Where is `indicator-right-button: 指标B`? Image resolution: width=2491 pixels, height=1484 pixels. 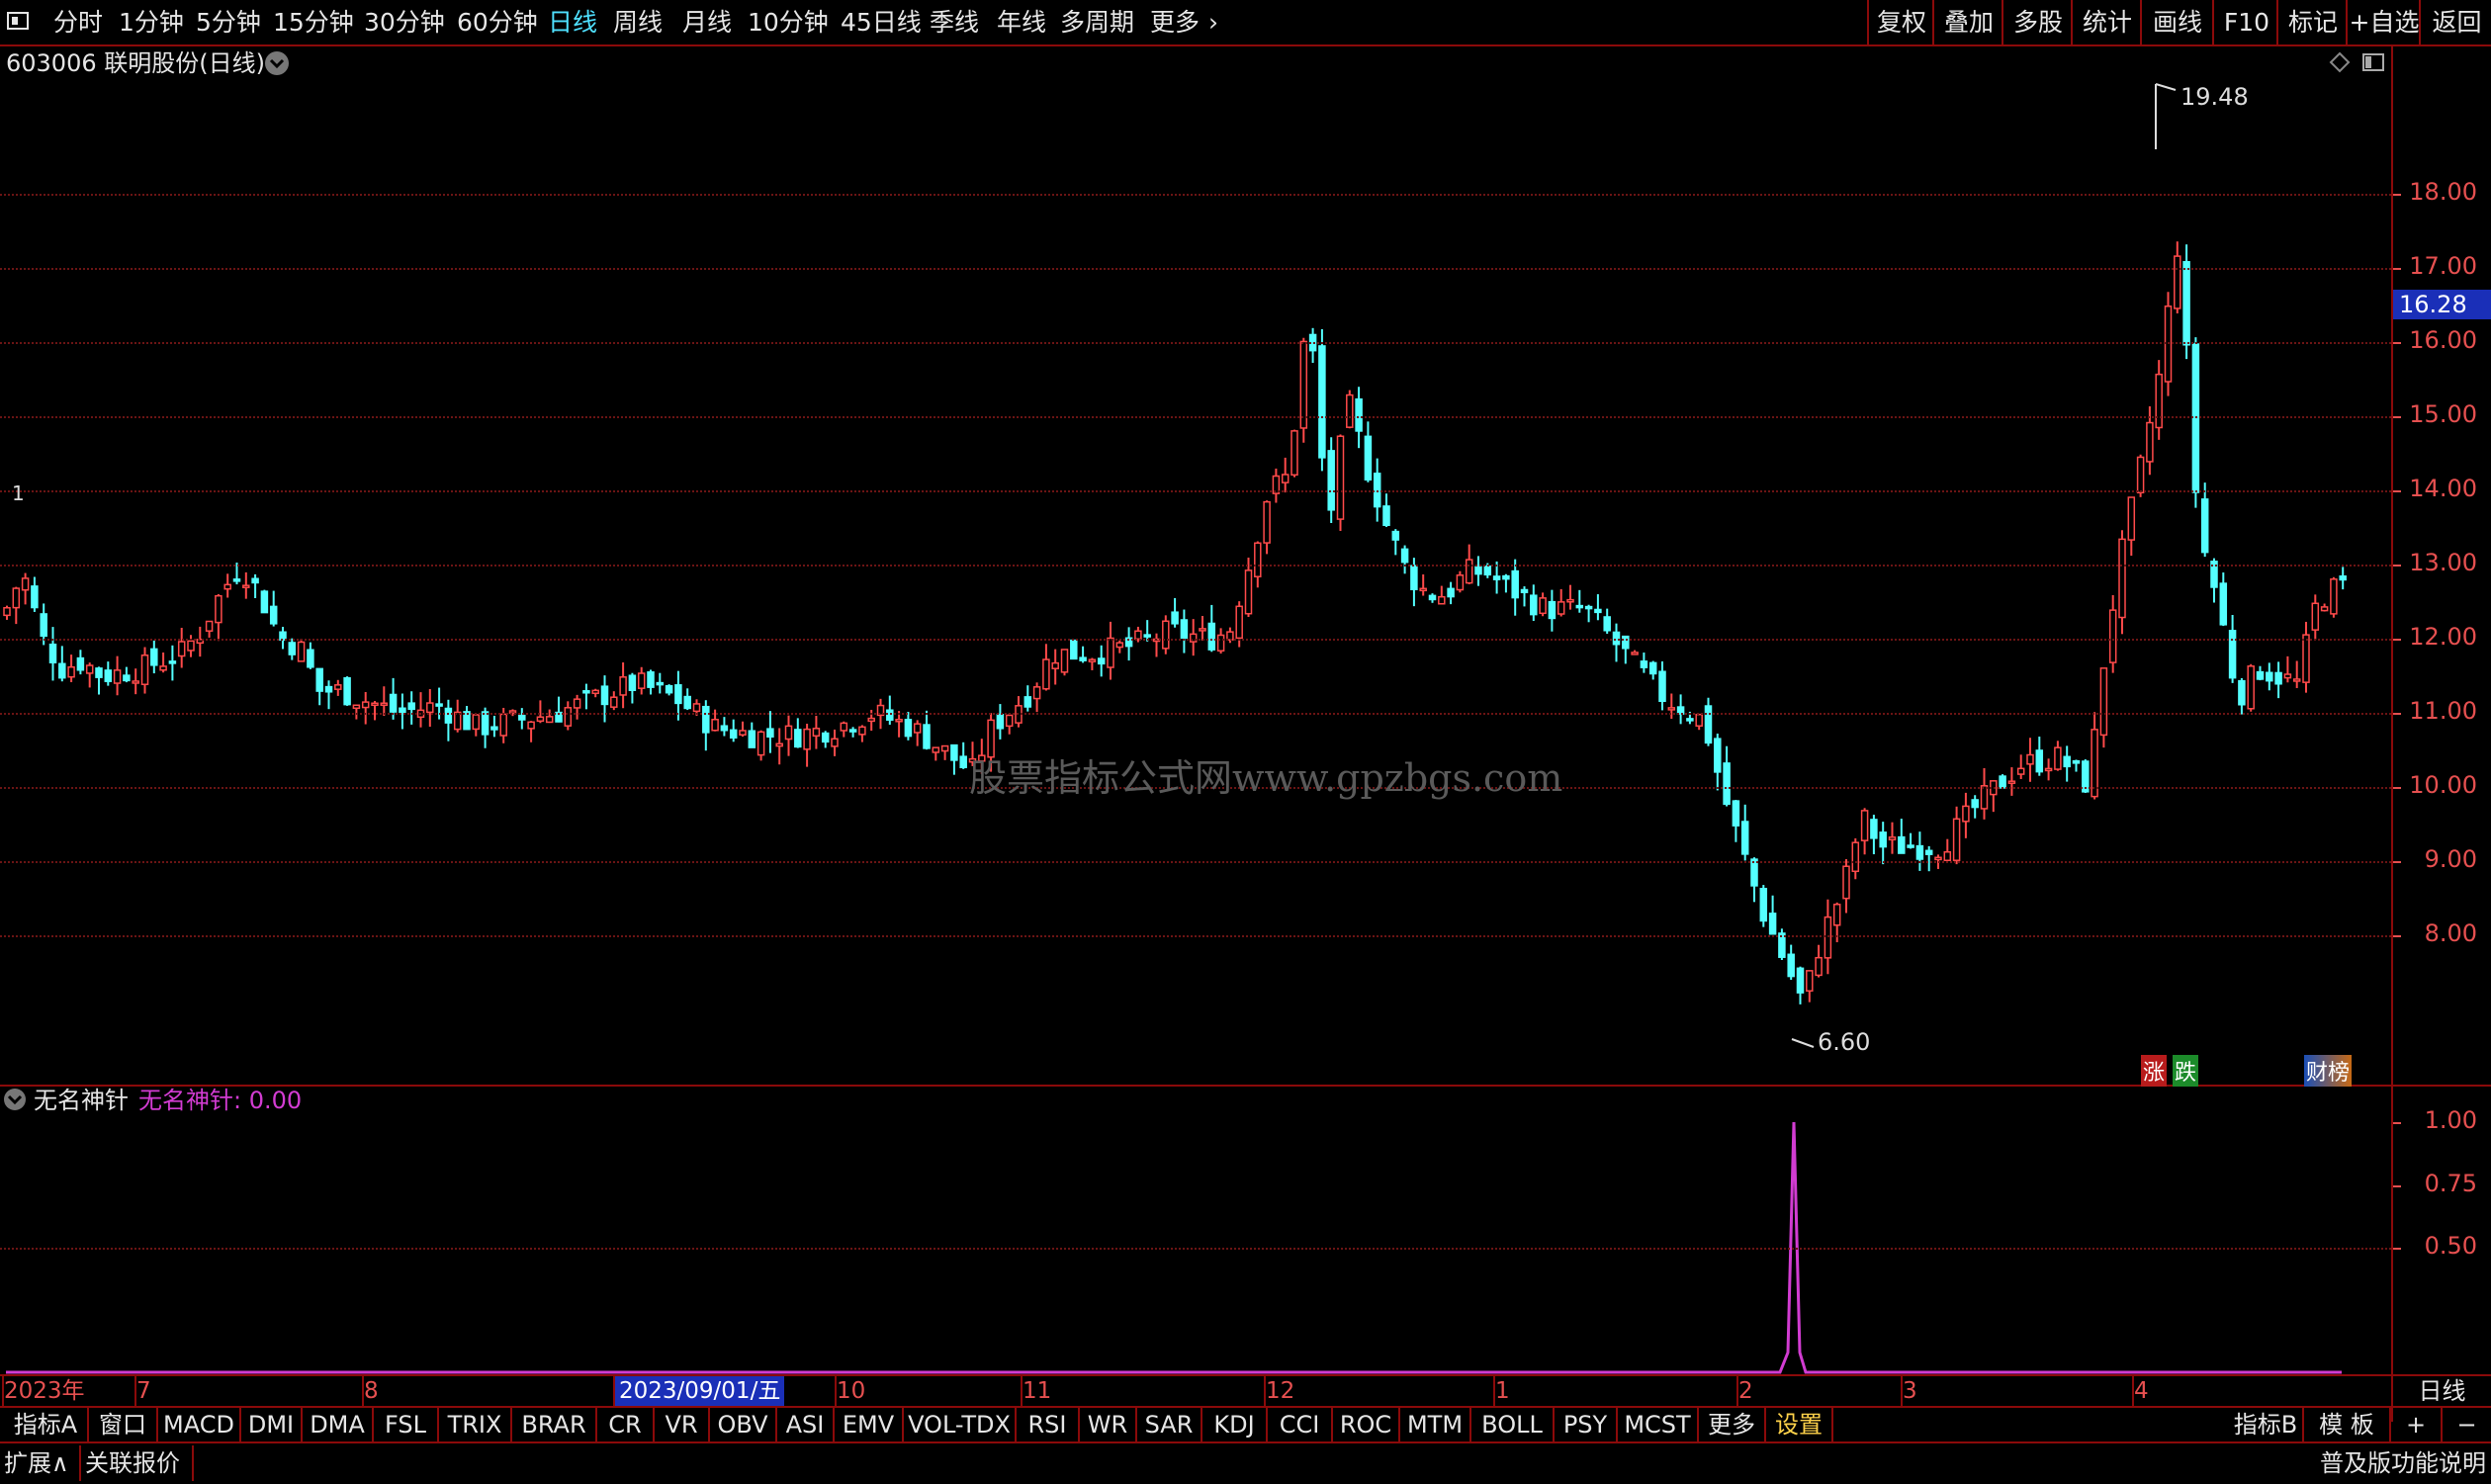
indicator-right-button: 指标B is located at coordinates (2266, 1424).